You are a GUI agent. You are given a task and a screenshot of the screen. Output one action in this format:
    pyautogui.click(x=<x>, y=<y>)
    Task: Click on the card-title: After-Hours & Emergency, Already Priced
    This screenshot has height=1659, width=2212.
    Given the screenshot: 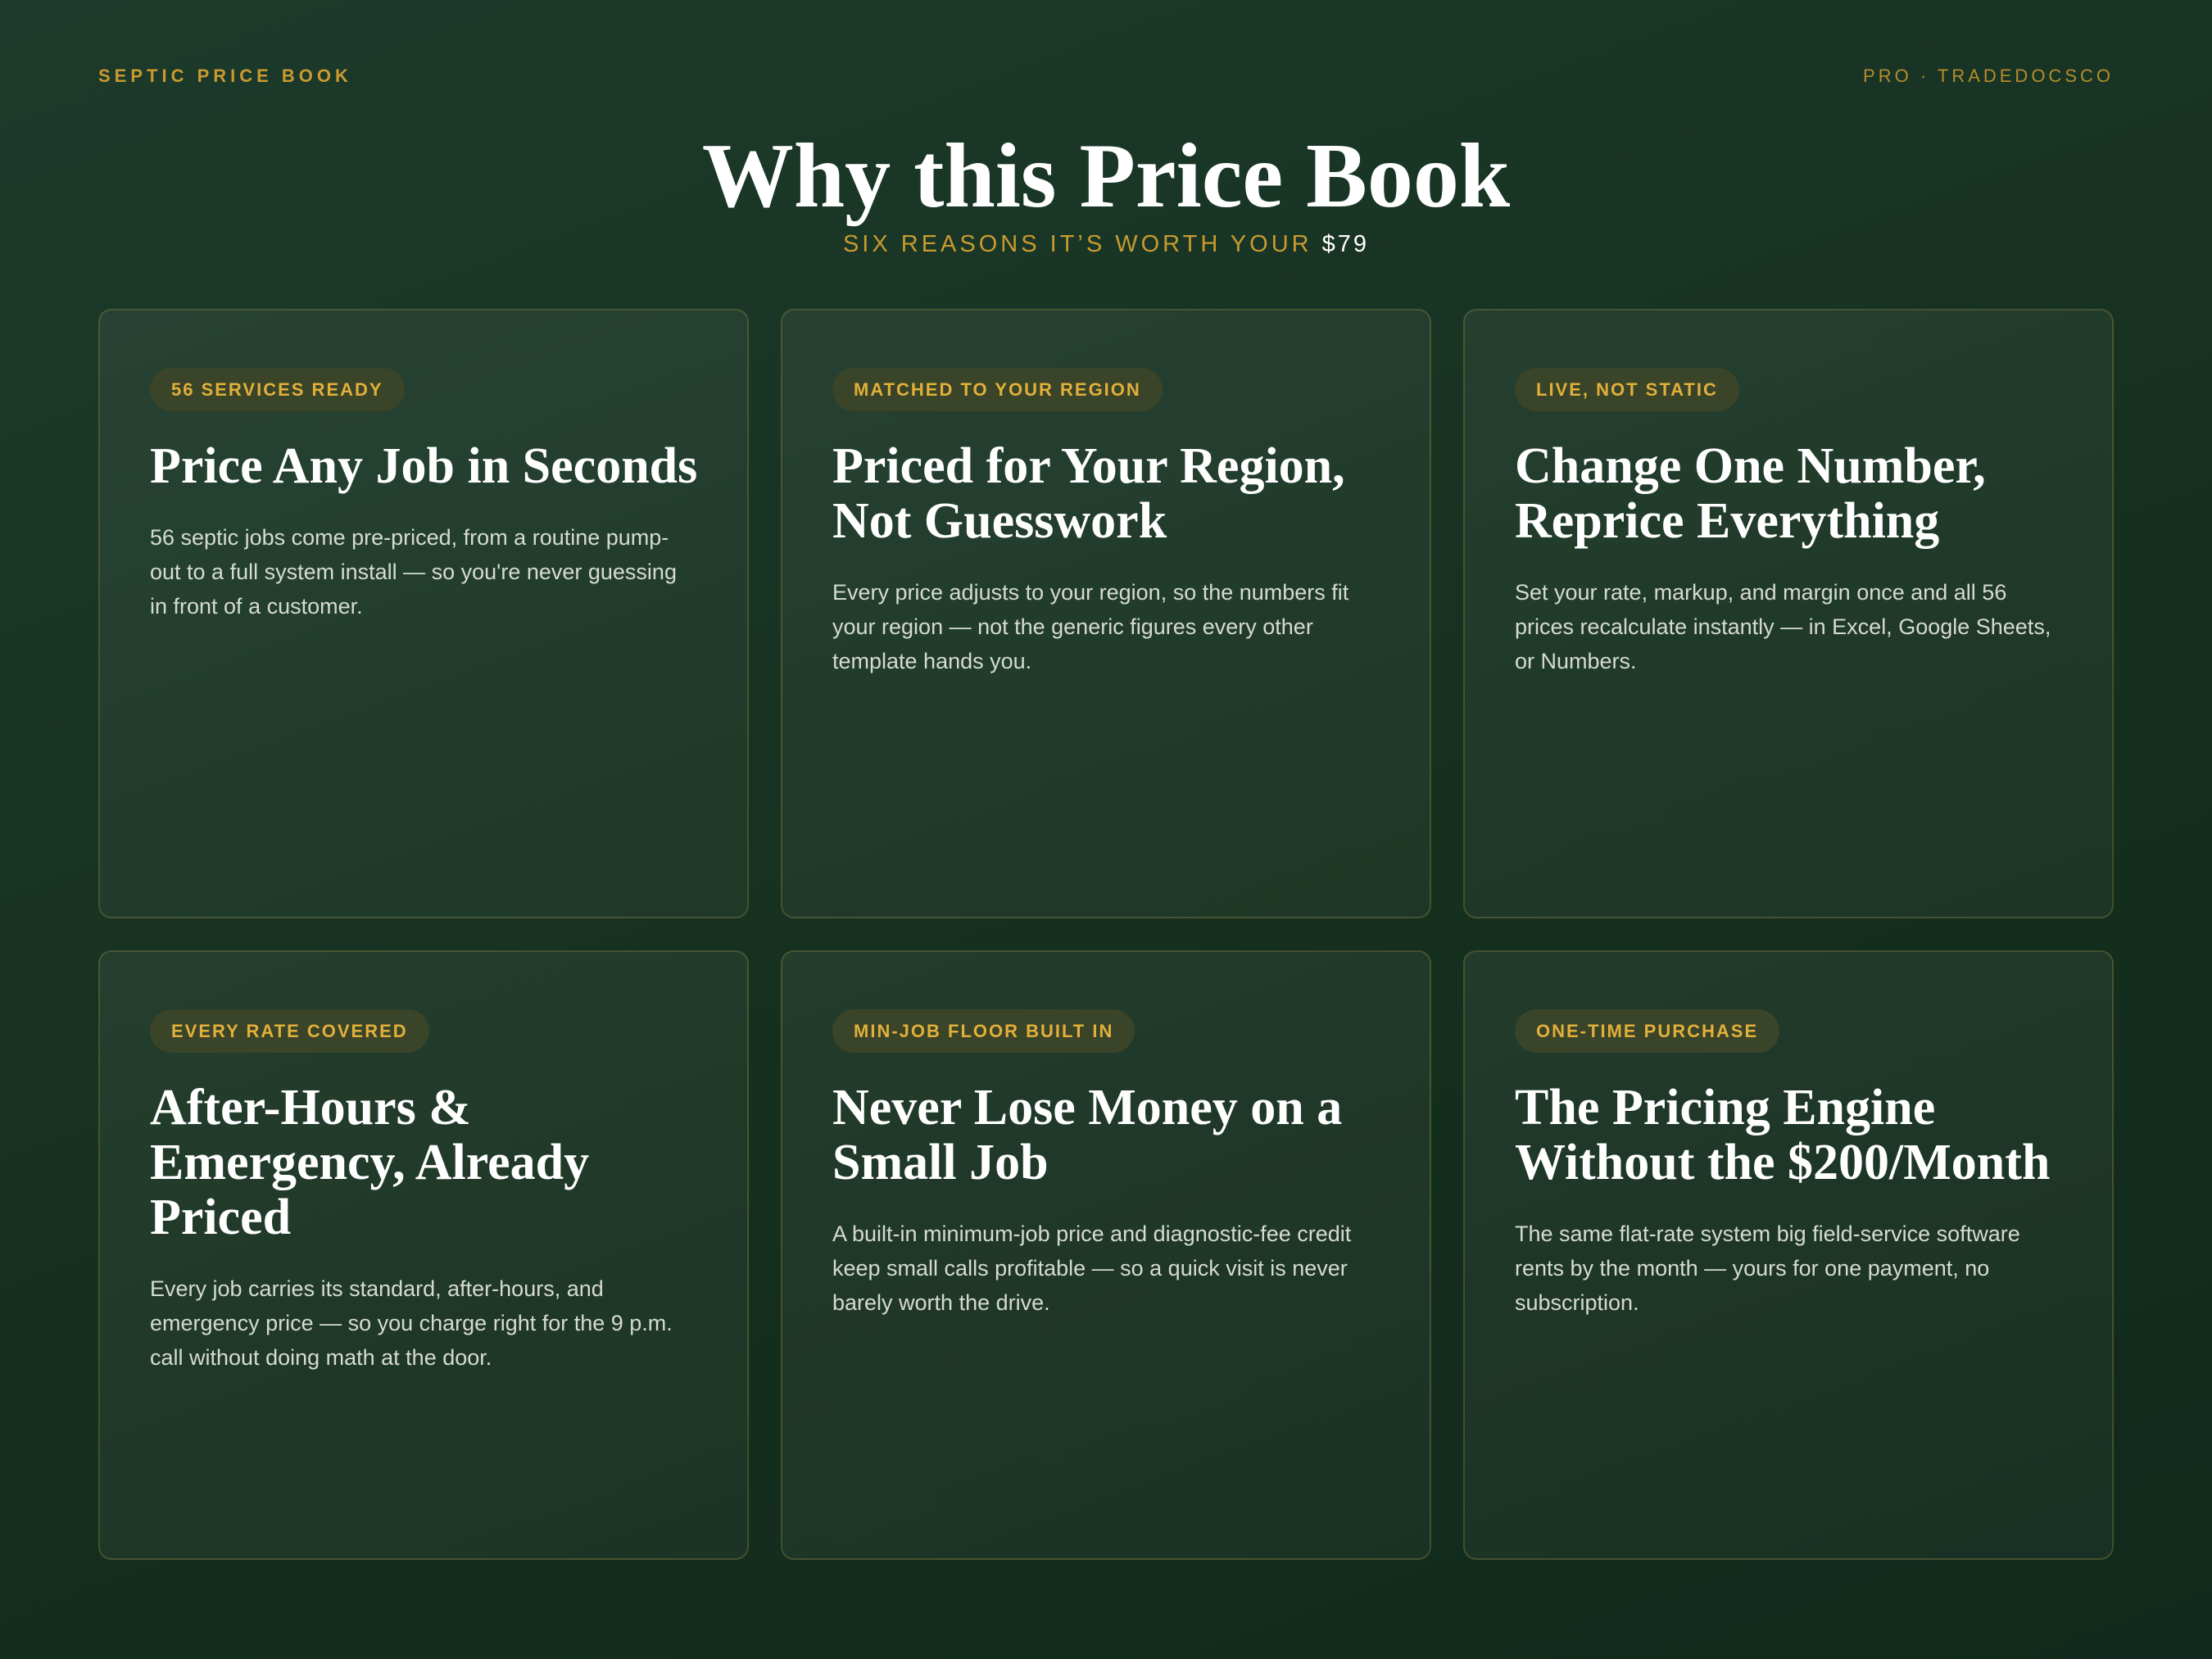 What is the action you would take?
    pyautogui.click(x=370, y=1162)
    